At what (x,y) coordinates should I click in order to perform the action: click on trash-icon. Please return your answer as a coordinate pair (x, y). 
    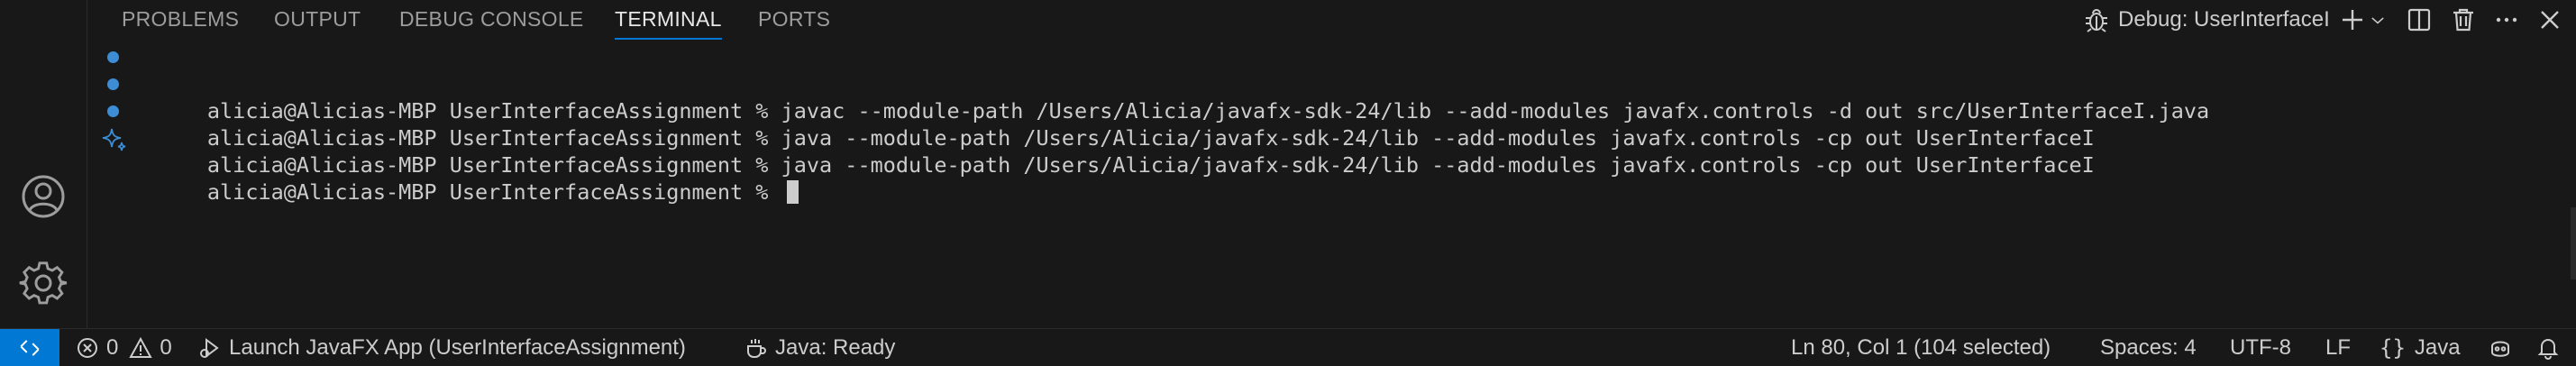
    Looking at the image, I should click on (2463, 20).